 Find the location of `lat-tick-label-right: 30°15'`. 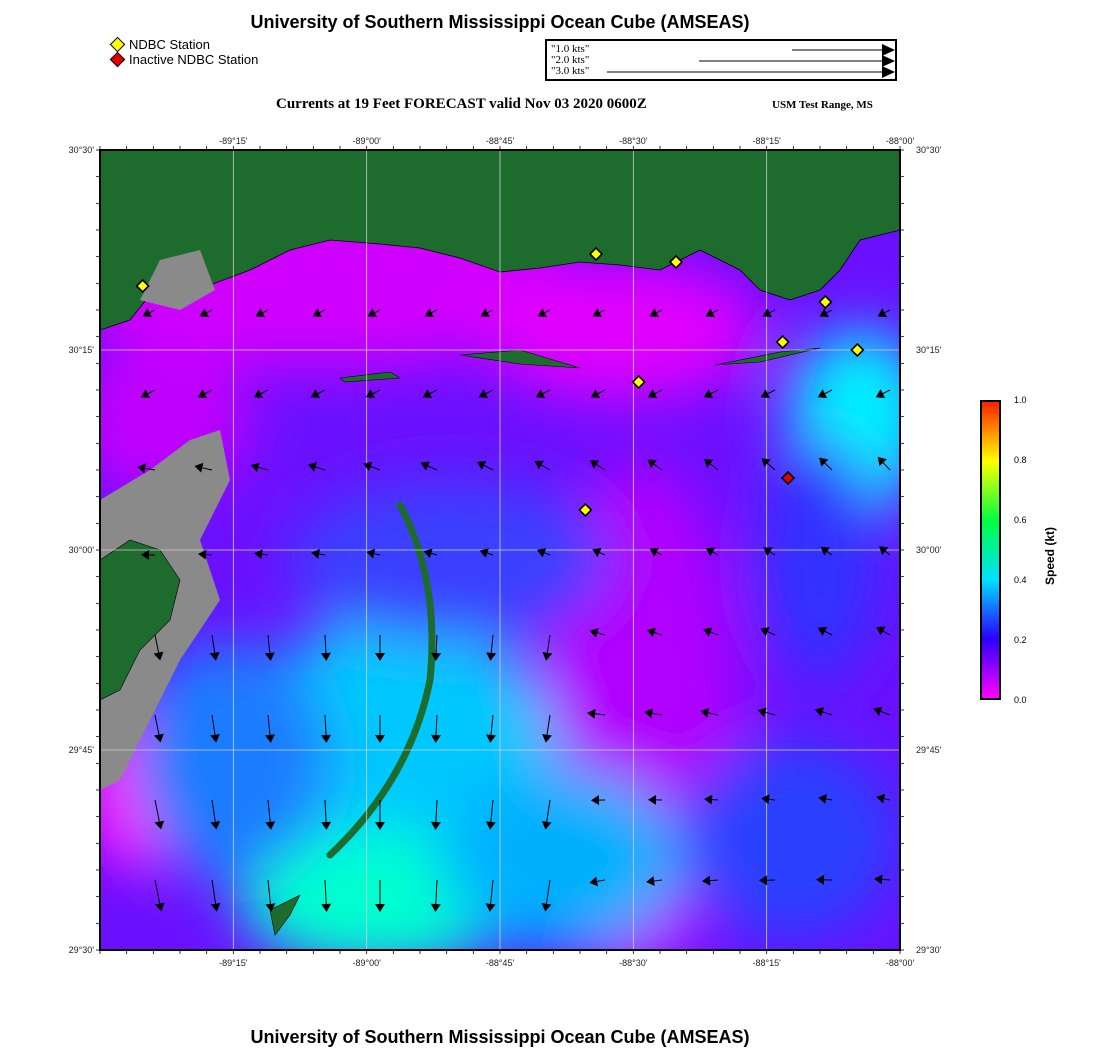

lat-tick-label-right: 30°15' is located at coordinates (929, 350).